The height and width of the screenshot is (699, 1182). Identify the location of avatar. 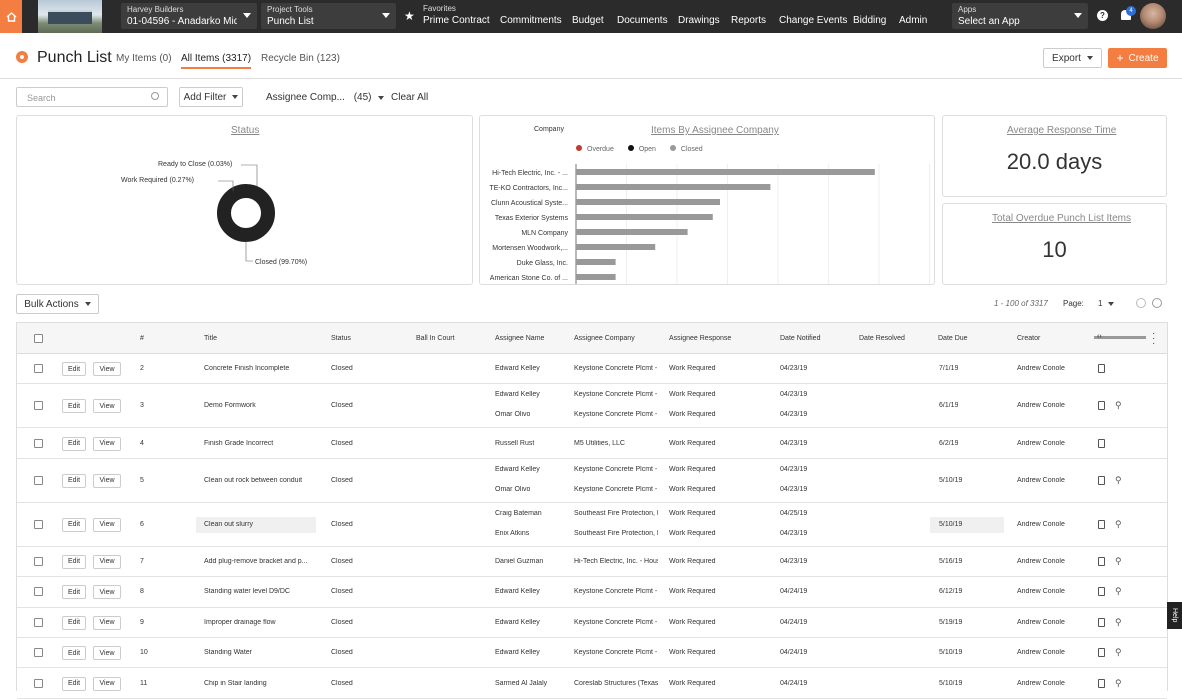
(1153, 16).